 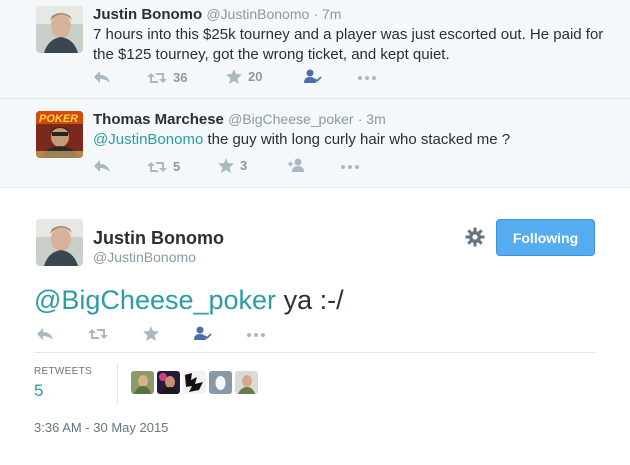 What do you see at coordinates (545, 237) in the screenshot?
I see `following-button: Following` at bounding box center [545, 237].